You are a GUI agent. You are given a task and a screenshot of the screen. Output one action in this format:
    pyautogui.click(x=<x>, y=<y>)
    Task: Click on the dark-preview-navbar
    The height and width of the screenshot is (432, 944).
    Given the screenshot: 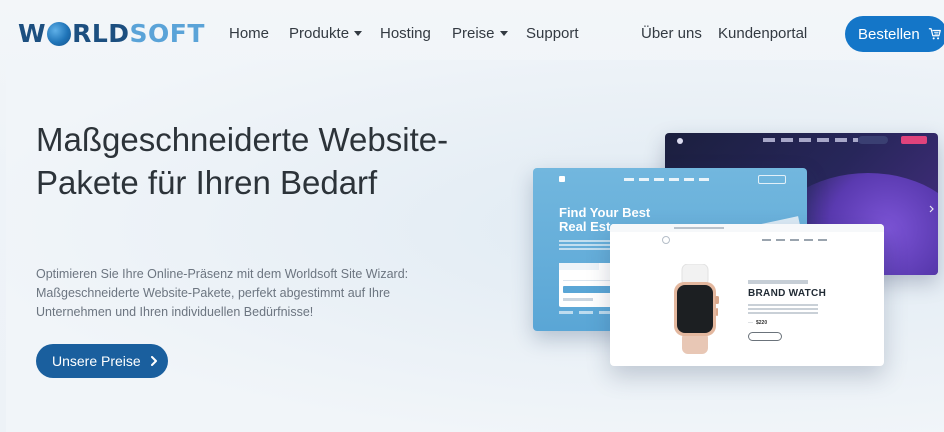 What is the action you would take?
    pyautogui.click(x=801, y=140)
    